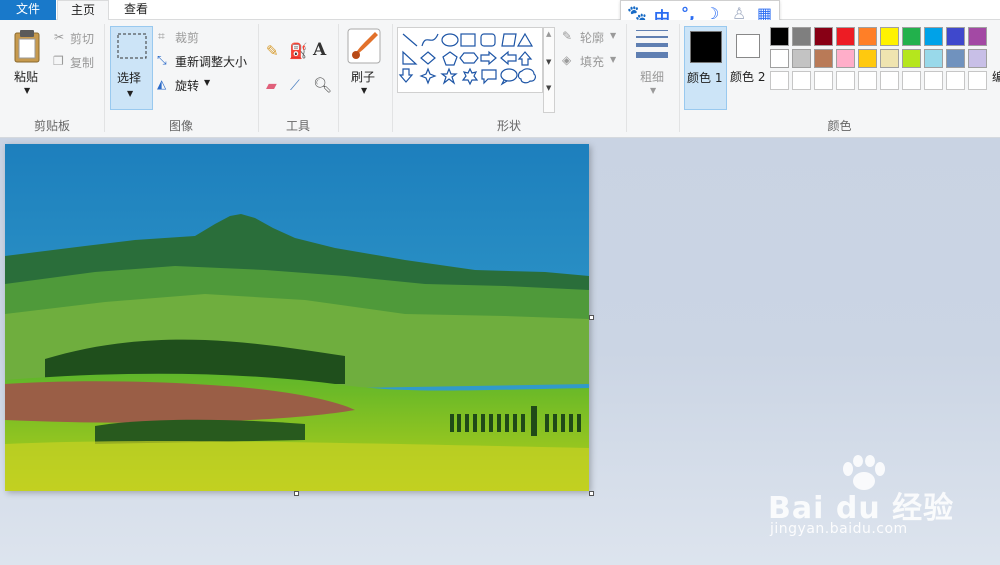  What do you see at coordinates (162, 84) in the screenshot?
I see `rotate-icon: ◭` at bounding box center [162, 84].